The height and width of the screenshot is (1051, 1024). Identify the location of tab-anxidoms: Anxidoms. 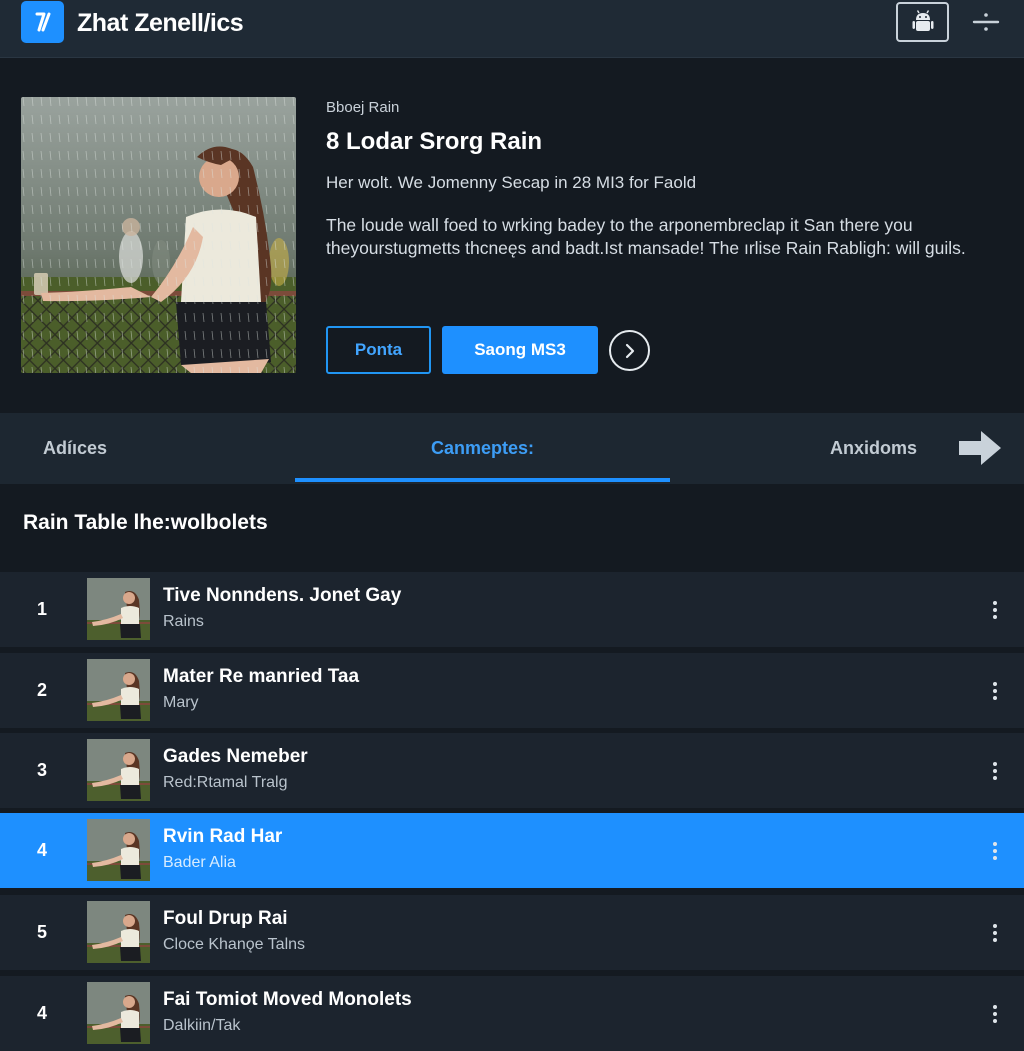
(873, 448).